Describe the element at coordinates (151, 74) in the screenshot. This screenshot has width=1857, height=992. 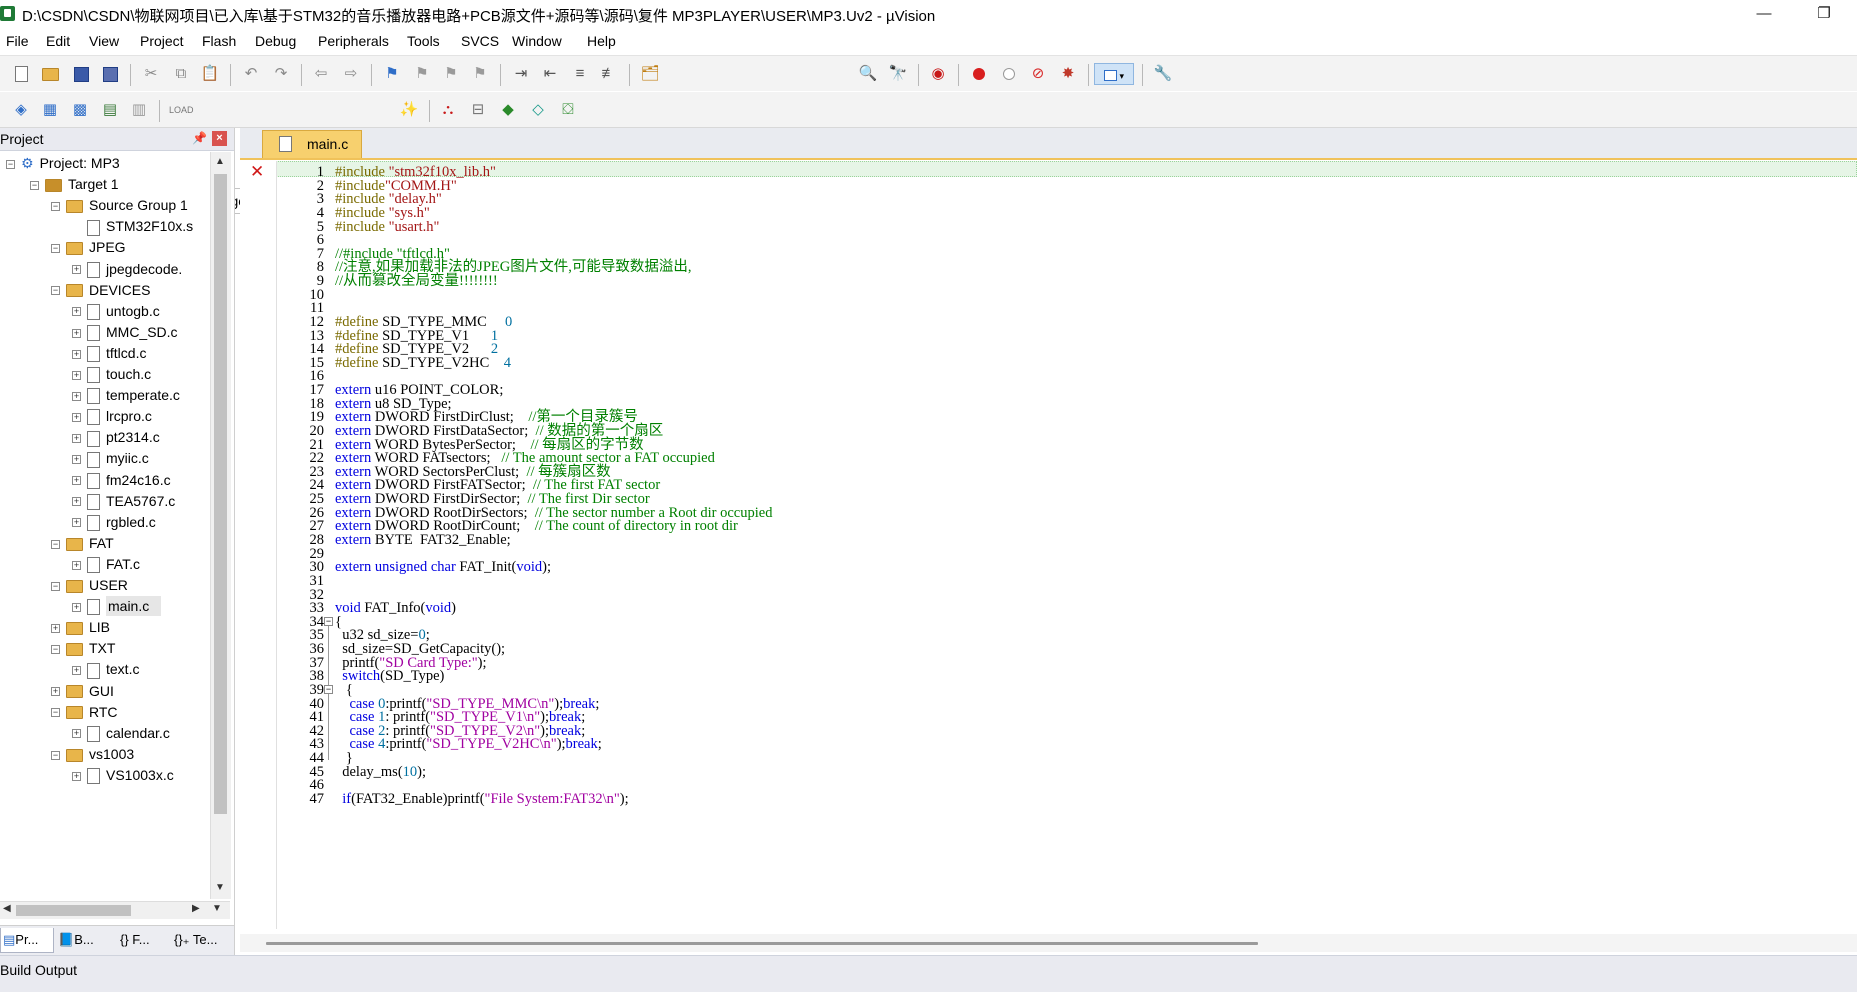
I see `cut-icon: ✂` at that location.